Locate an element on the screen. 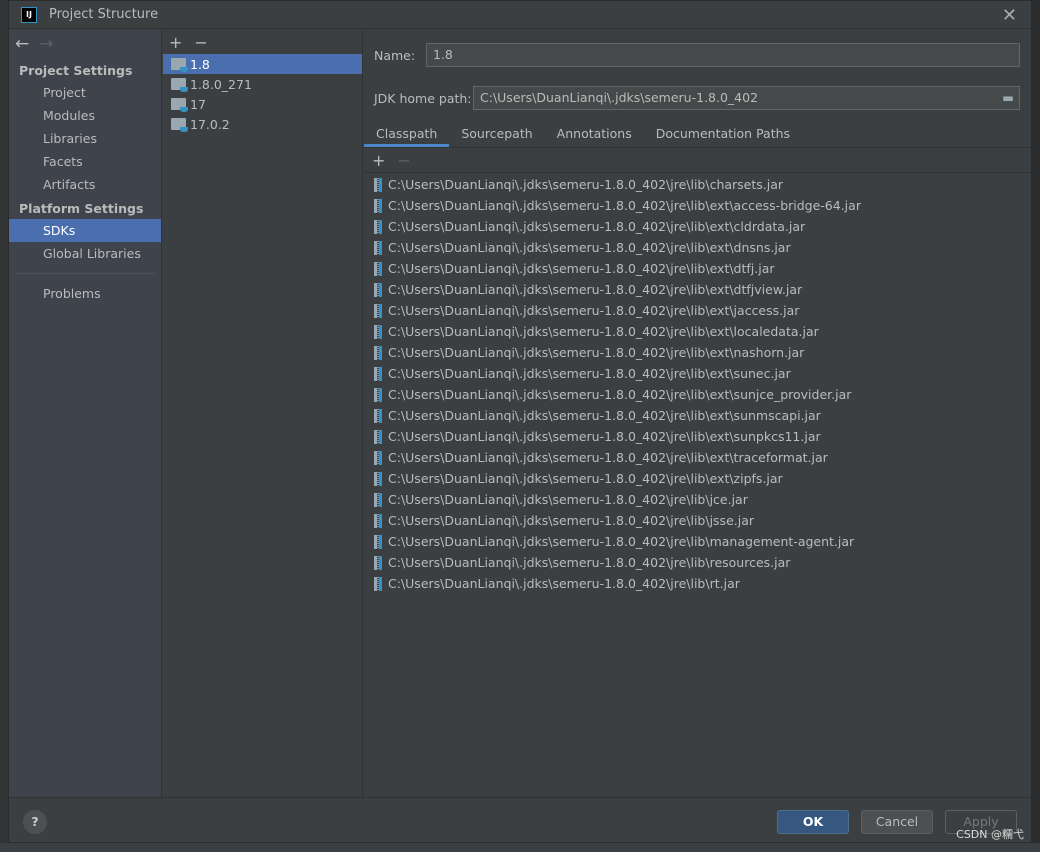 This screenshot has height=852, width=1040. sidebar-item-libraries: Libraries is located at coordinates (85, 138).